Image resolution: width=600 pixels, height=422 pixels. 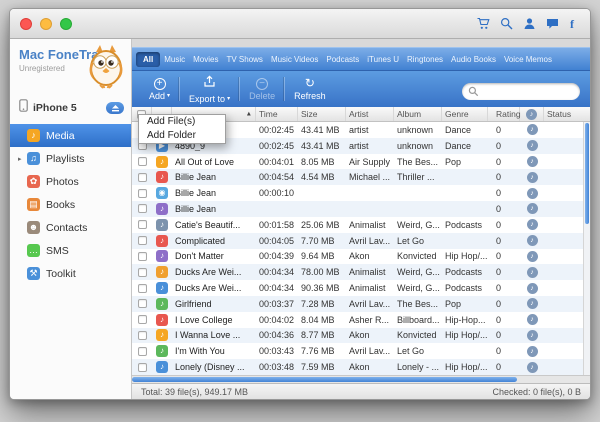 I want to click on add-button: + Add ▾, so click(x=159, y=89).